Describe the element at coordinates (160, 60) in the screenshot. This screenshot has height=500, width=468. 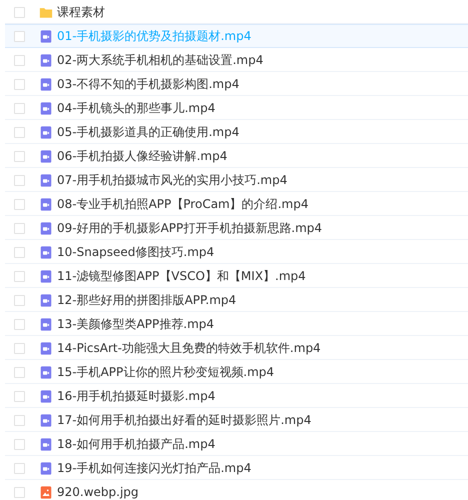
I see `file-name: 02-两大系统手机相机的基础设置.mp4` at that location.